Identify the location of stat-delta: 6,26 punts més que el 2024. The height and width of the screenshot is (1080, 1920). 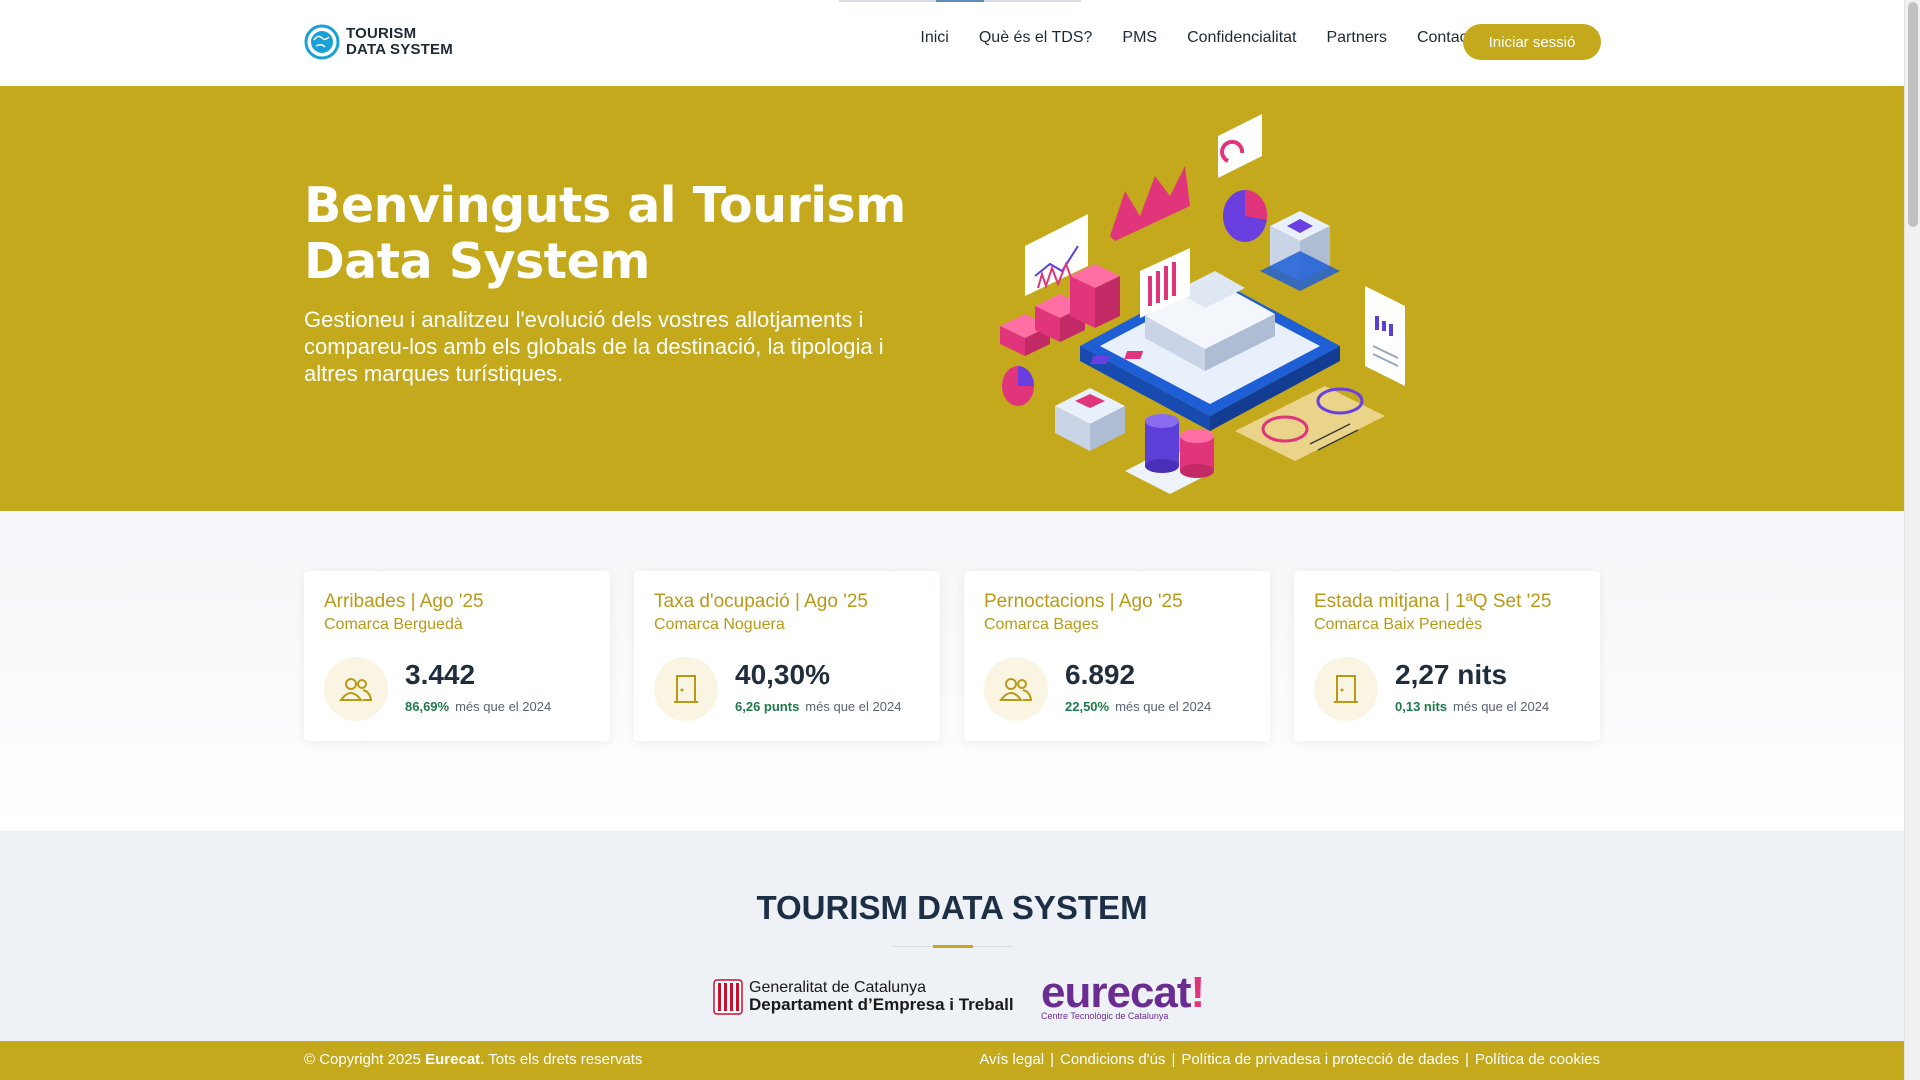
(818, 706).